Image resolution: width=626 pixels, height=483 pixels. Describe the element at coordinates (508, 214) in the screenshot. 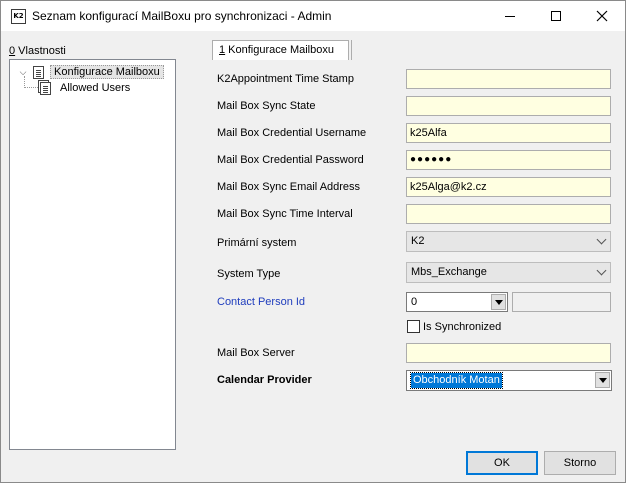

I see `sync-interval-field` at that location.